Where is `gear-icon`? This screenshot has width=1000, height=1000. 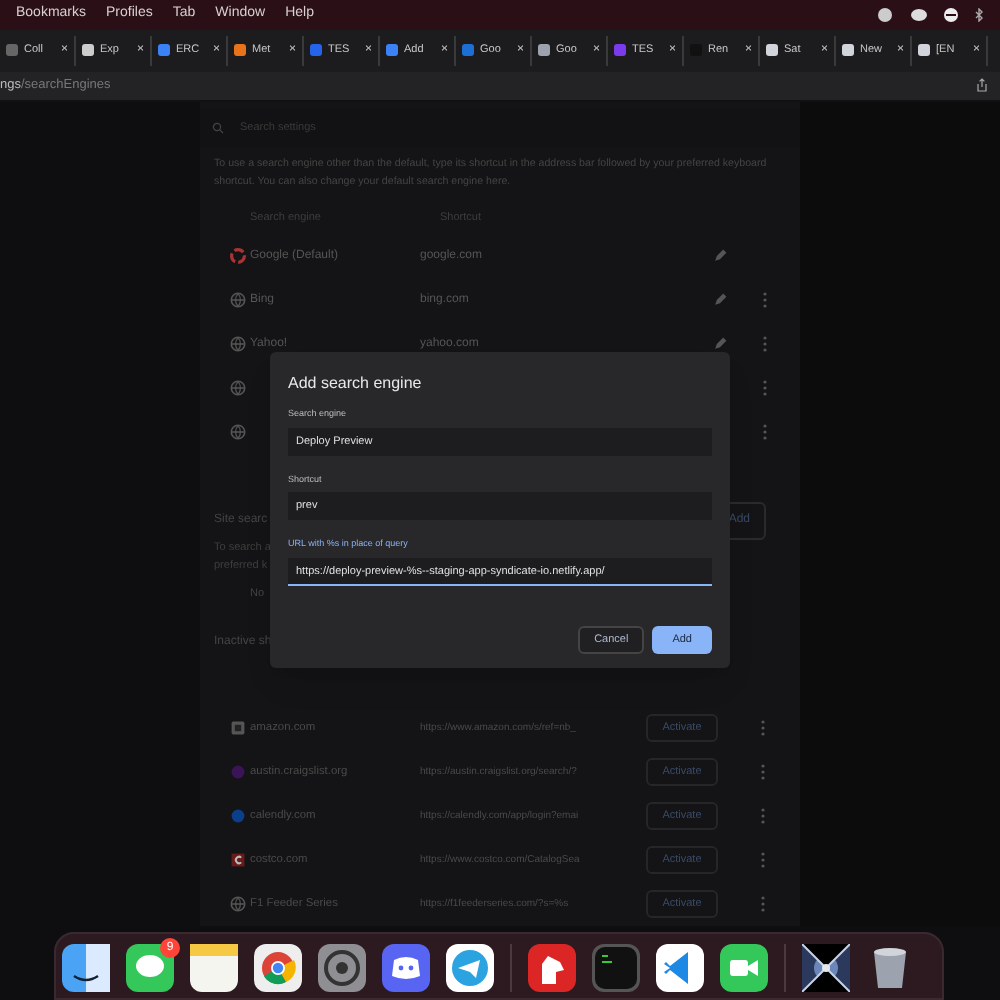
gear-icon is located at coordinates (342, 968).